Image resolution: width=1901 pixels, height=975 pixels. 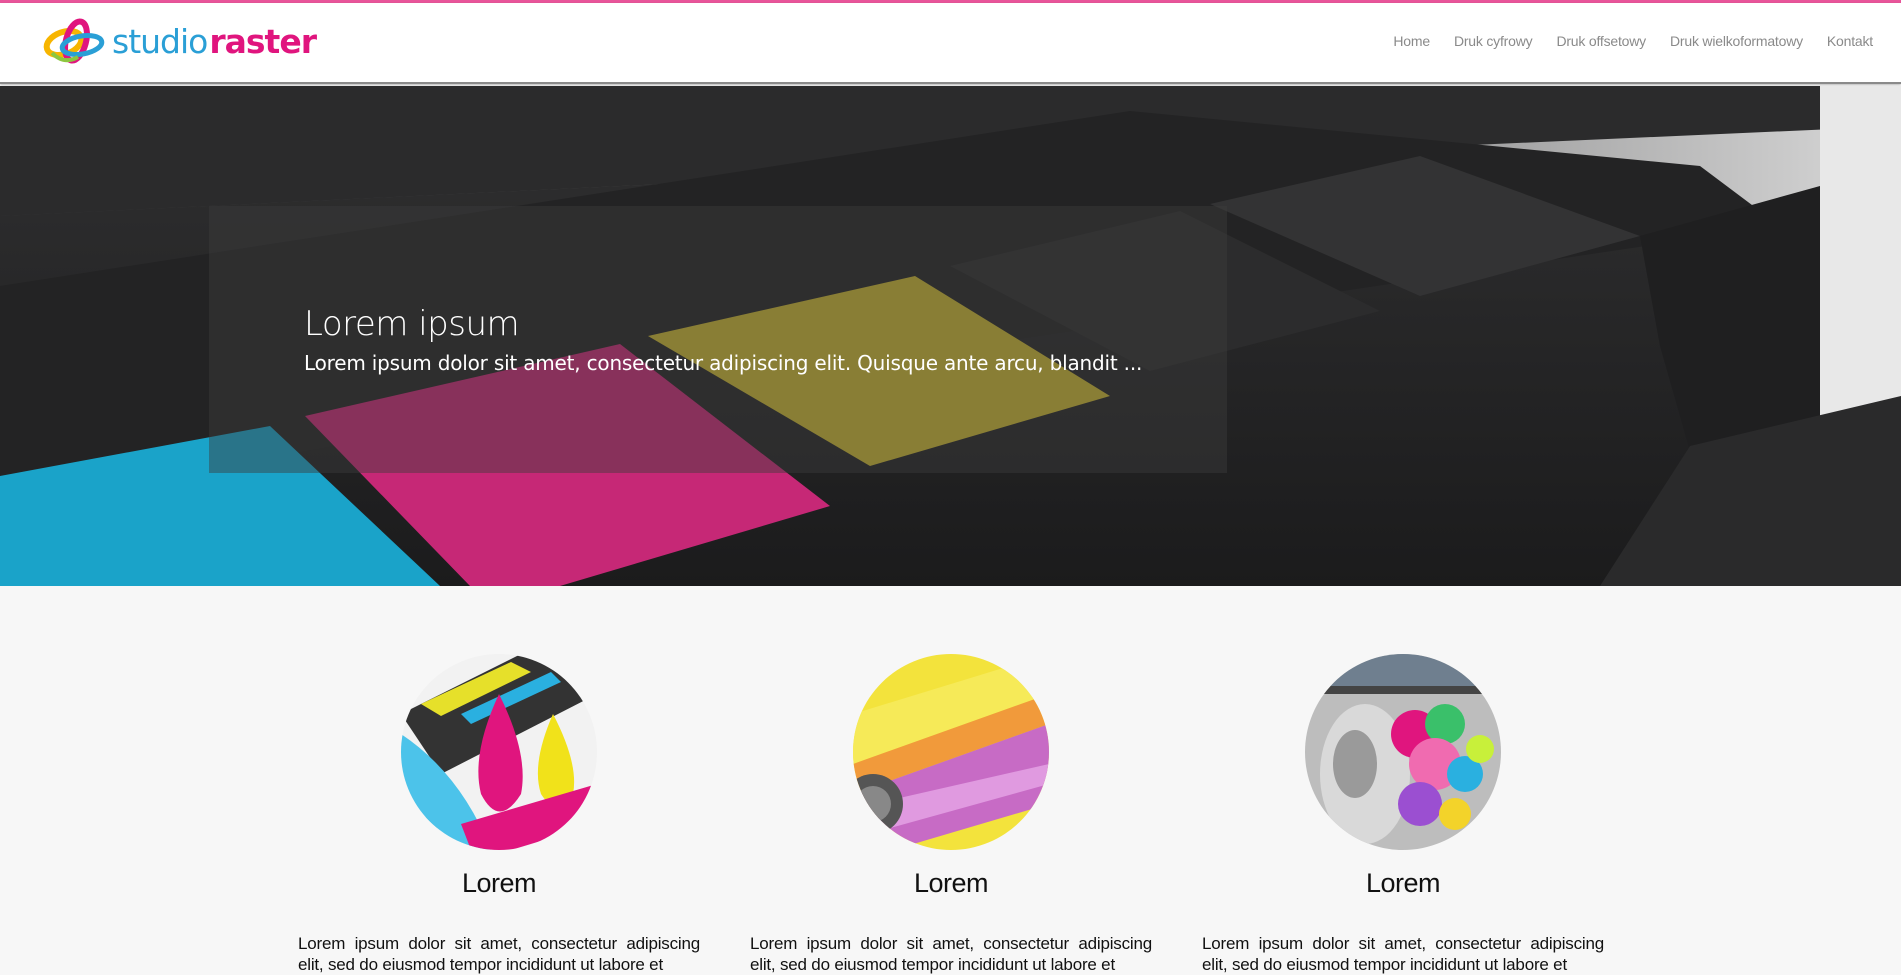 I want to click on site-logo: studio raster, so click(x=177, y=41).